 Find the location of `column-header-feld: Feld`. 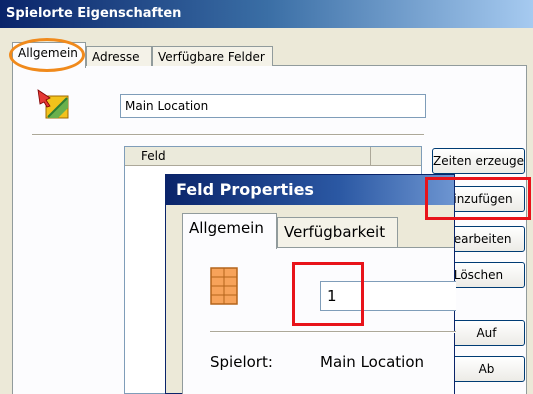

column-header-feld: Feld is located at coordinates (248, 156).